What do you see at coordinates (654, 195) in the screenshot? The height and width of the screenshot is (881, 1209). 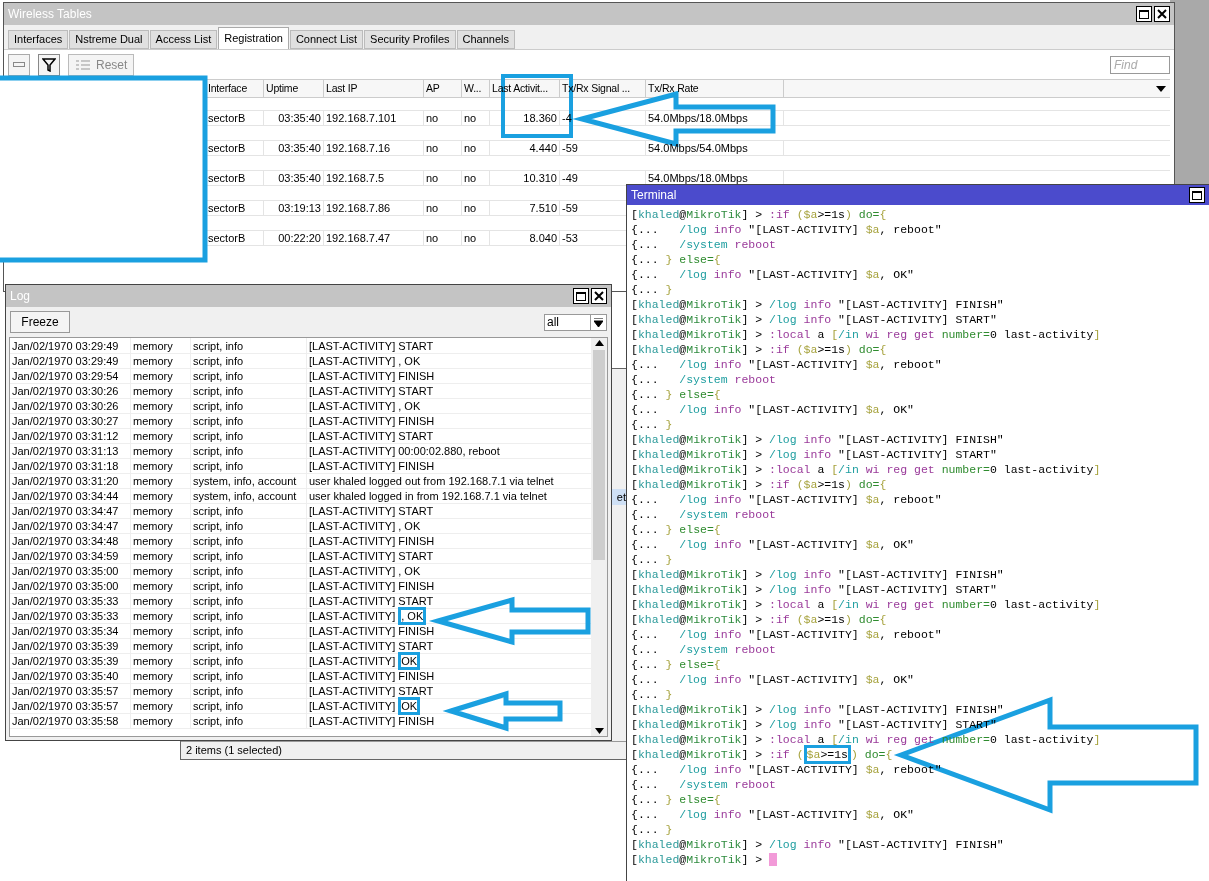 I see `window-title: Terminal` at bounding box center [654, 195].